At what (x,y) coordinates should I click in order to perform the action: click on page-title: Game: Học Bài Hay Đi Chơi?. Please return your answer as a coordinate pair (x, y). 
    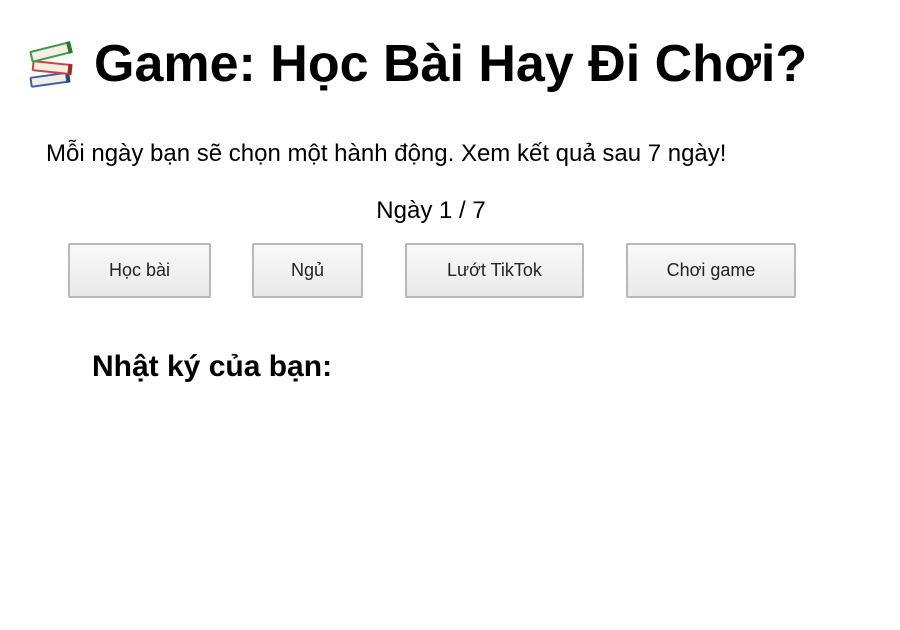
    Looking at the image, I should click on (451, 64).